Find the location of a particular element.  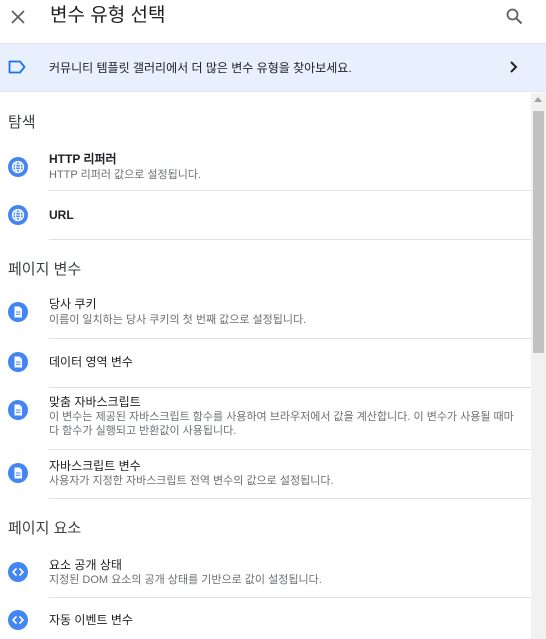

list-item-data-layer-variable: 데이터 영역 변수 is located at coordinates (265, 363).